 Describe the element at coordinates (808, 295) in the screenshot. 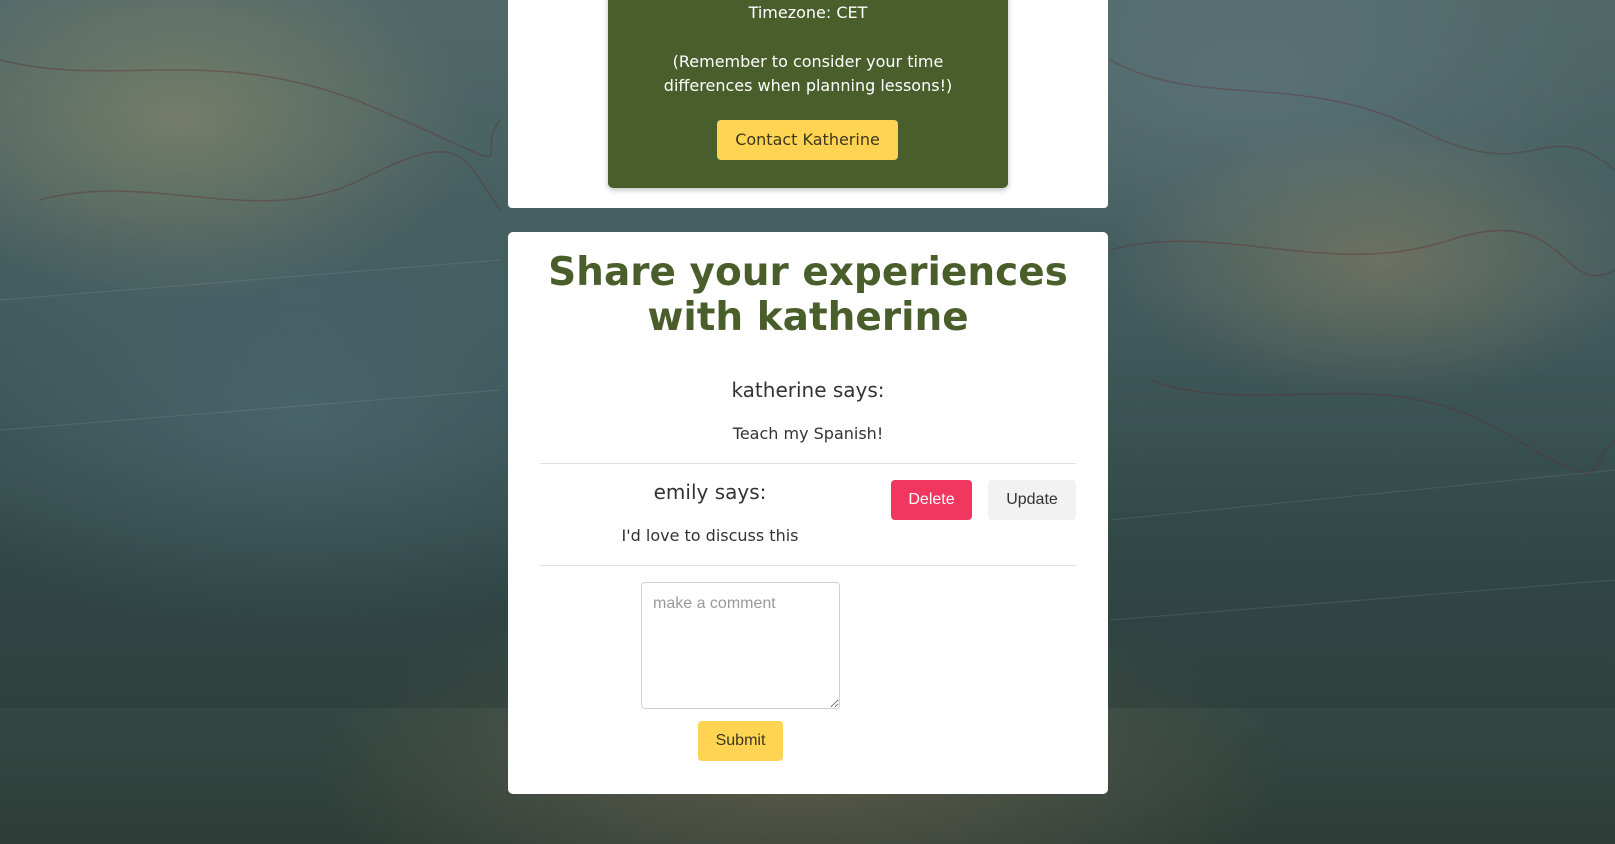

I see `comments-heading: Share your experiences with katherine` at that location.